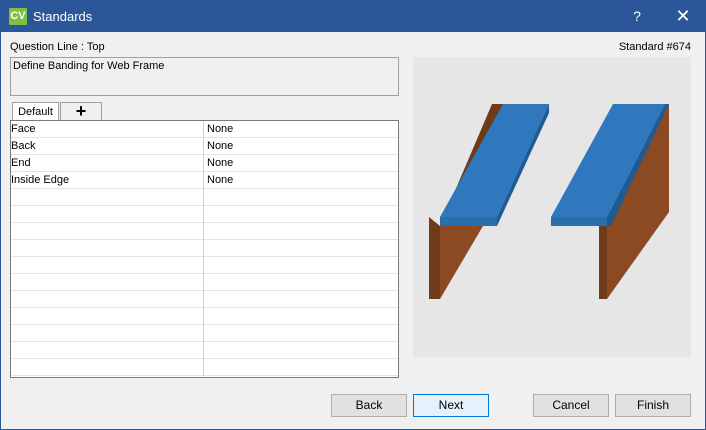 The width and height of the screenshot is (706, 430). What do you see at coordinates (494, 160) in the screenshot?
I see `left-banding-top` at bounding box center [494, 160].